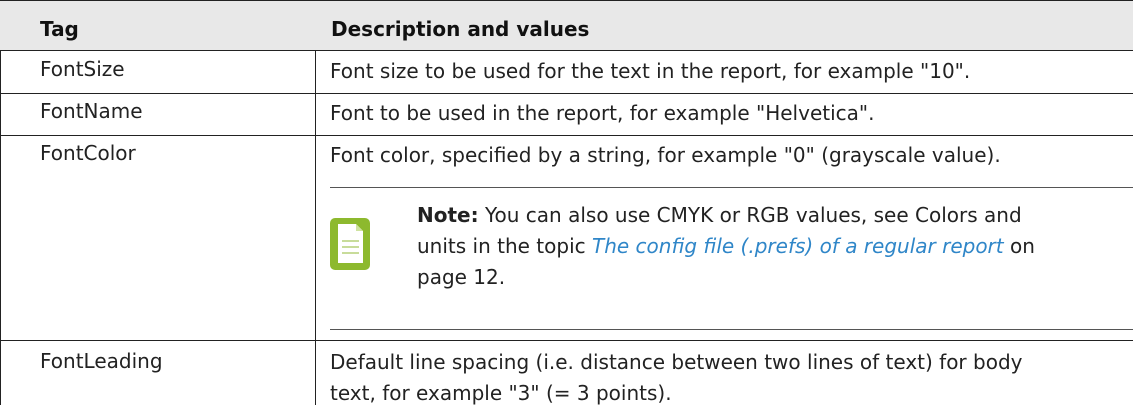 Image resolution: width=1133 pixels, height=411 pixels. What do you see at coordinates (501, 393) in the screenshot?
I see `description-line-2: text, for example "3" (= 3 points).` at bounding box center [501, 393].